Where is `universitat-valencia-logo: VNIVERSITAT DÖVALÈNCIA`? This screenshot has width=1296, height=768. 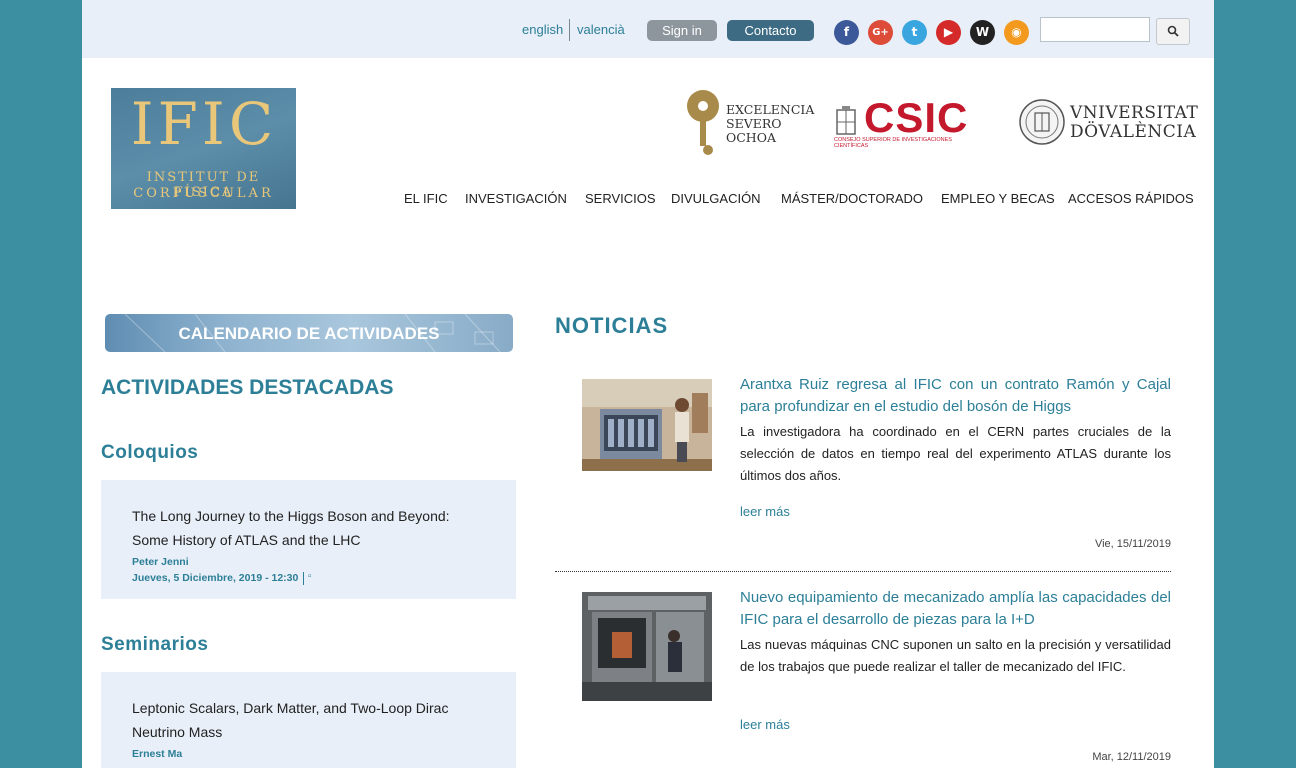 universitat-valencia-logo: VNIVERSITAT DÖVALÈNCIA is located at coordinates (1108, 124).